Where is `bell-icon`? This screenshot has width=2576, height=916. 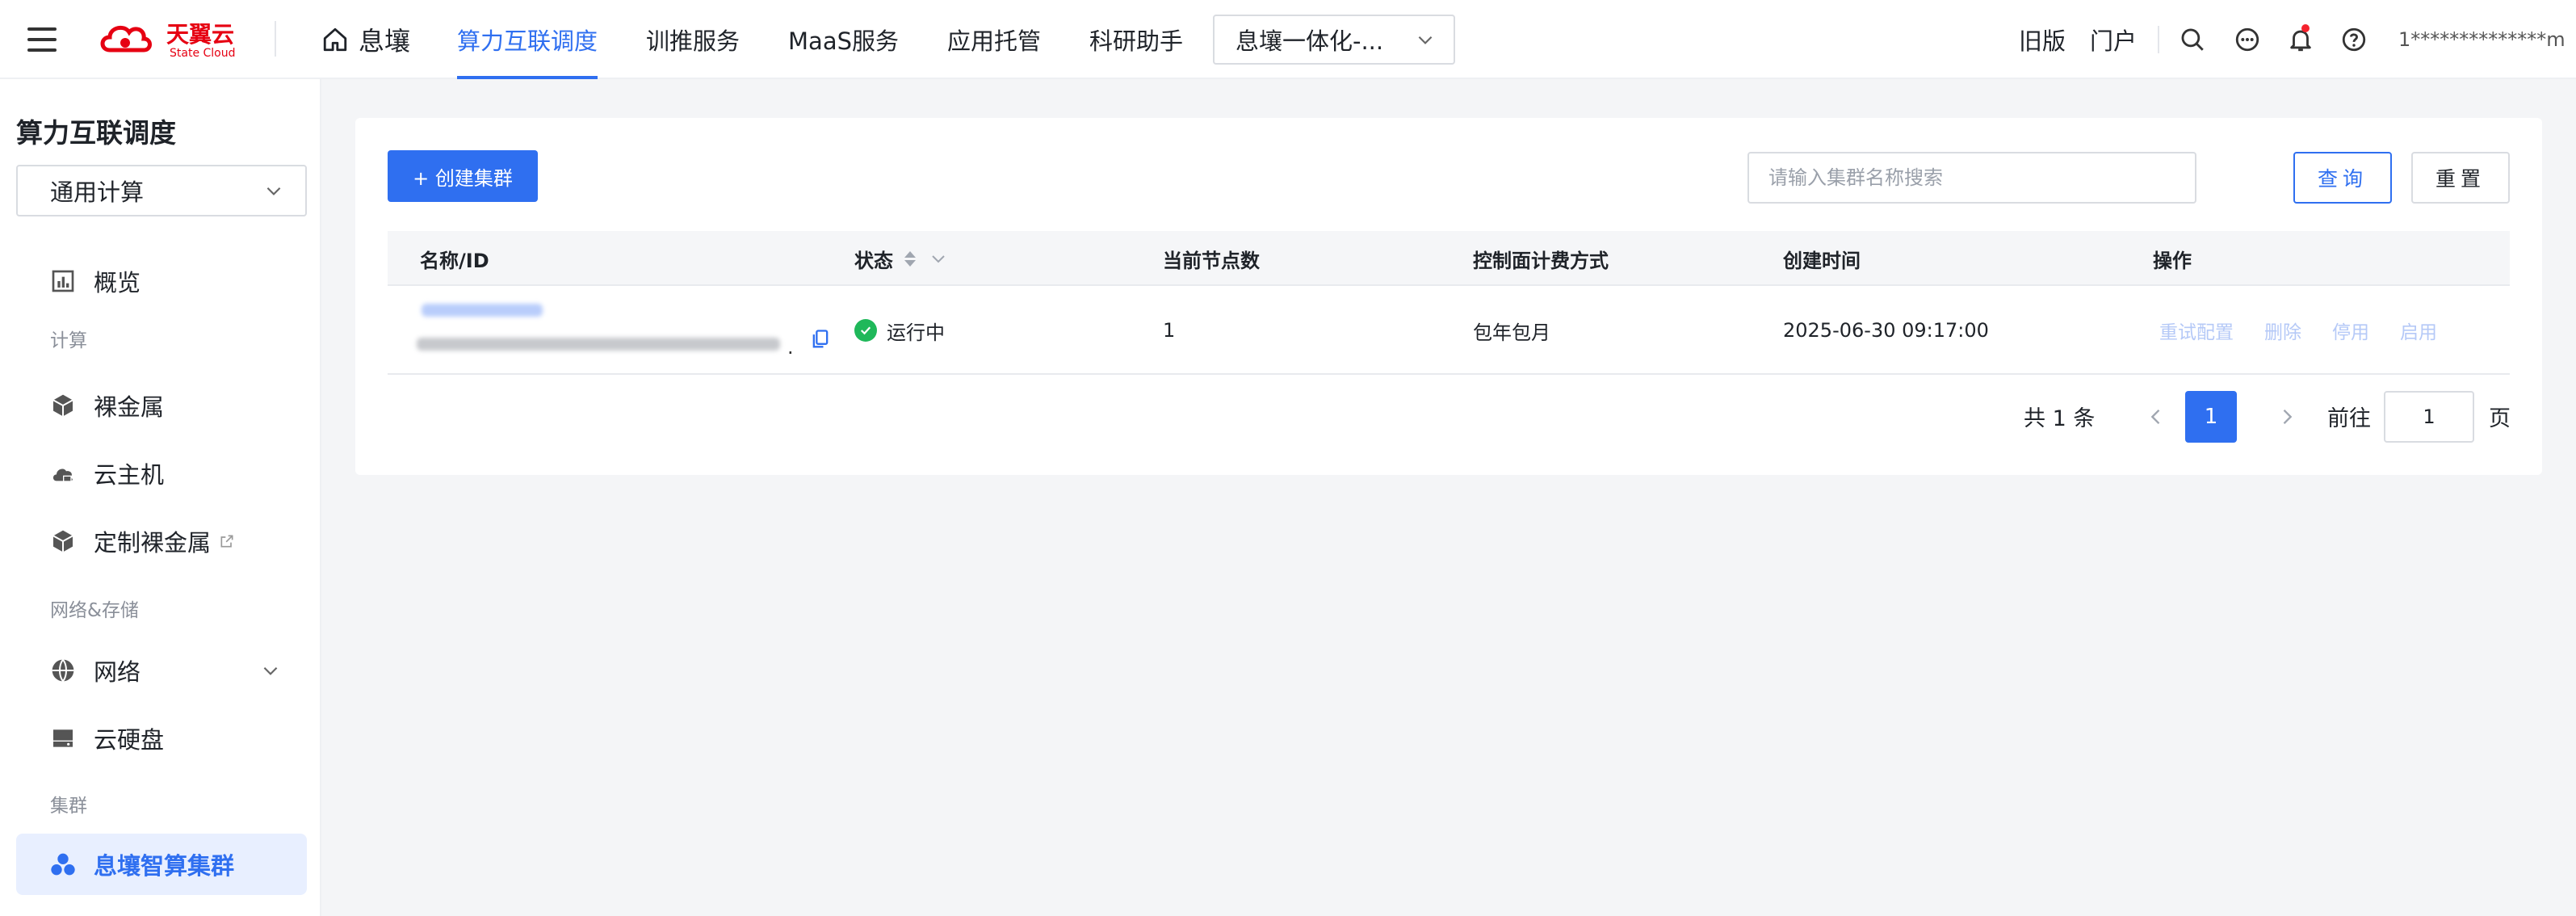
bell-icon is located at coordinates (2300, 38).